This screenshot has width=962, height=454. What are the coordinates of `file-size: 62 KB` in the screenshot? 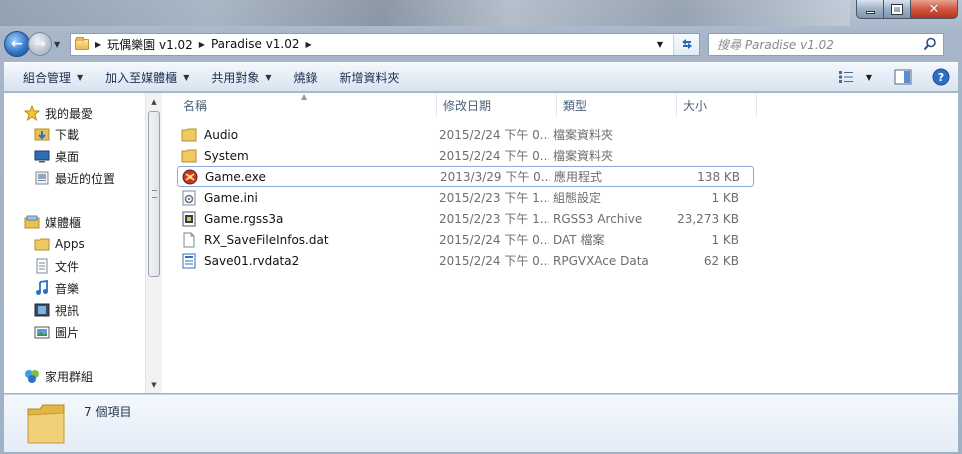 It's located at (721, 260).